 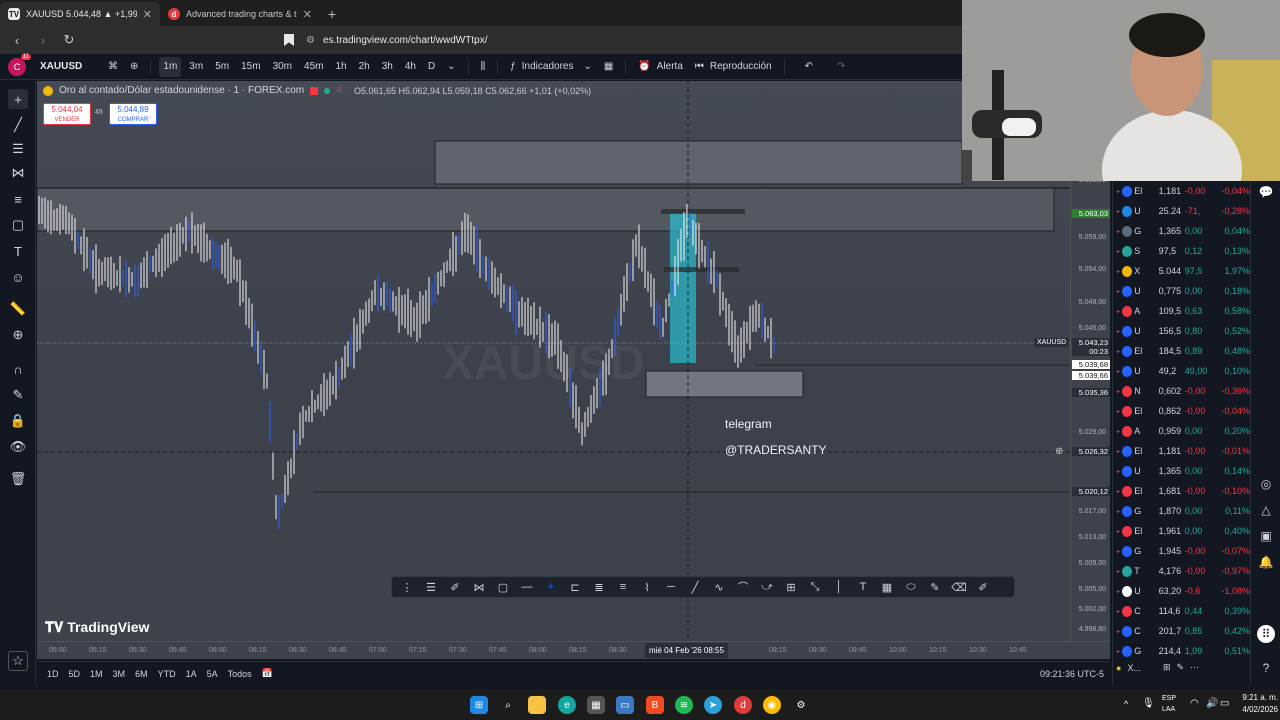 I want to click on chat-icon: 💬, so click(x=1266, y=192).